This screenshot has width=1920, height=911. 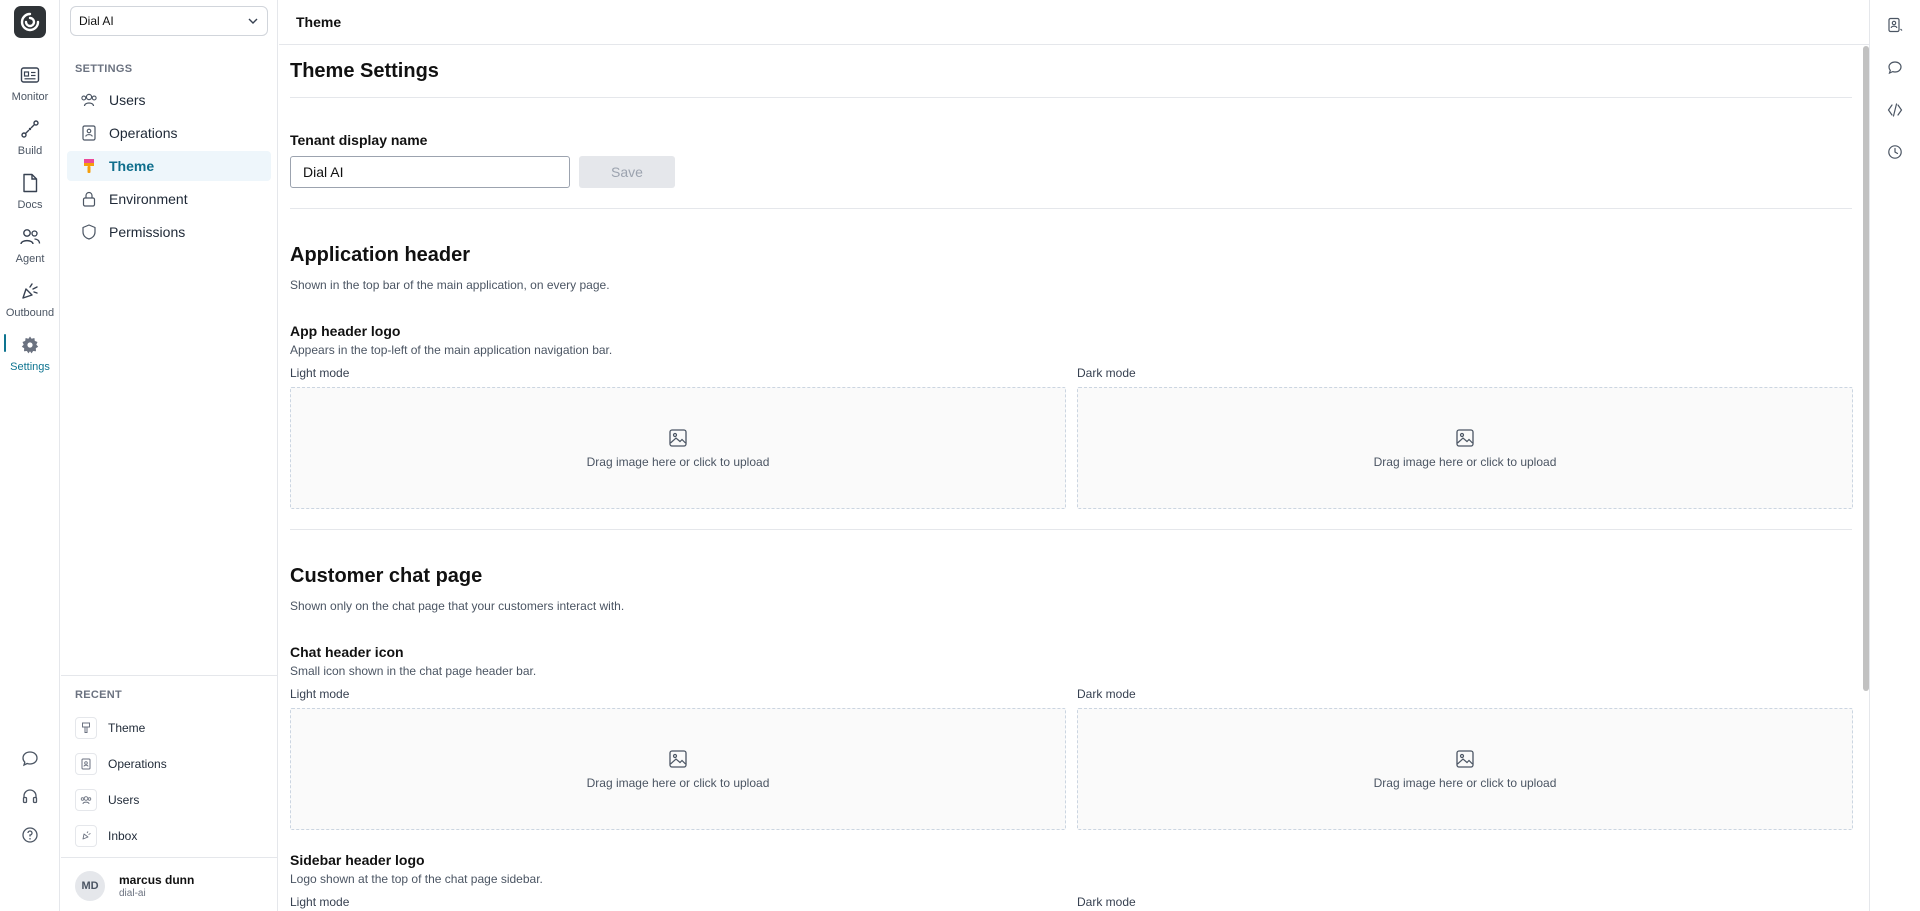 What do you see at coordinates (386, 576) in the screenshot?
I see `chat-page-section-title: Customer chat page` at bounding box center [386, 576].